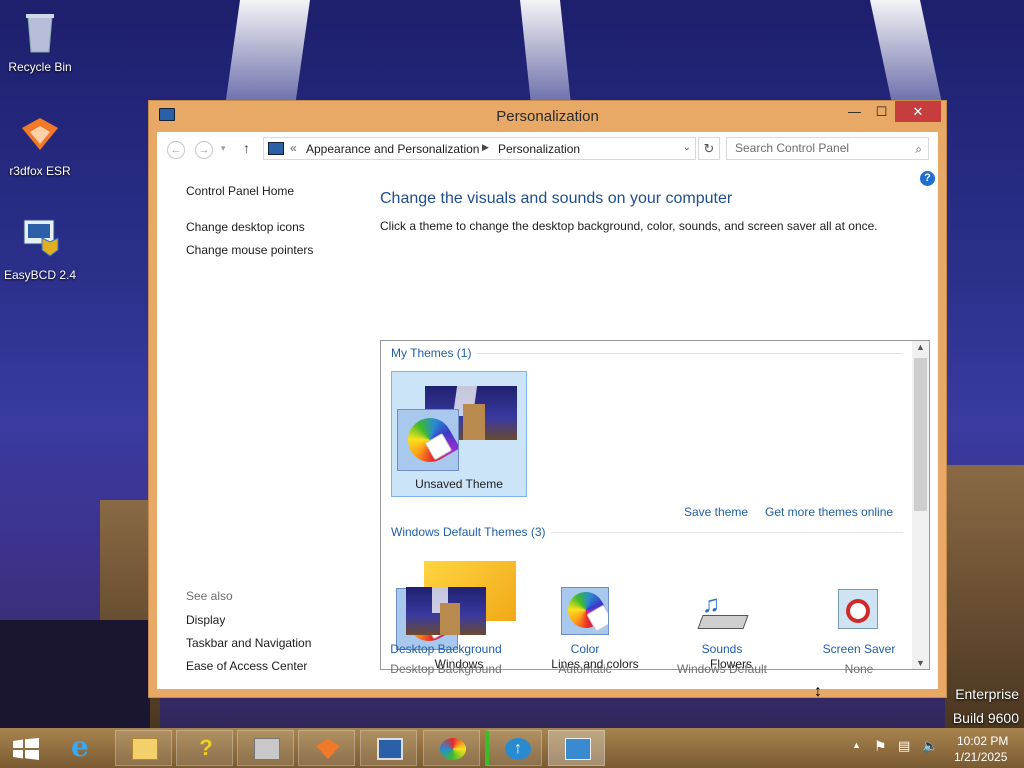  I want to click on breadcrumb-overflow: «, so click(293, 148).